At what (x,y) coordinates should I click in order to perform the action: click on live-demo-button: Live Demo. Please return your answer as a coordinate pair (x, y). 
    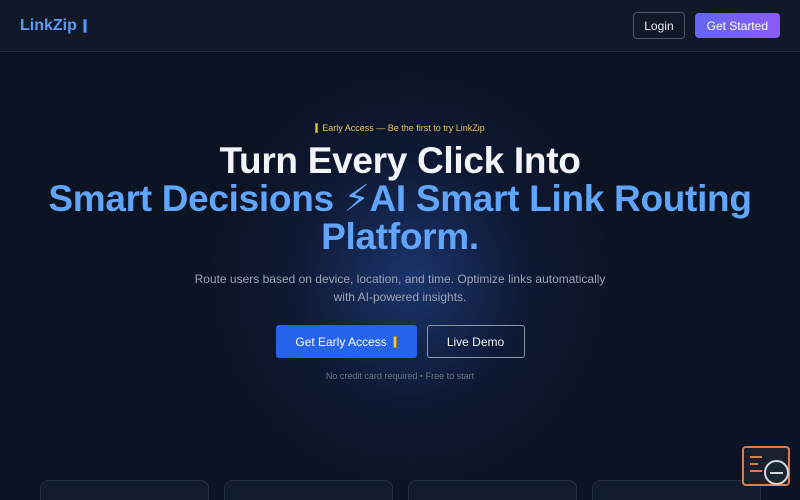
    Looking at the image, I should click on (475, 341).